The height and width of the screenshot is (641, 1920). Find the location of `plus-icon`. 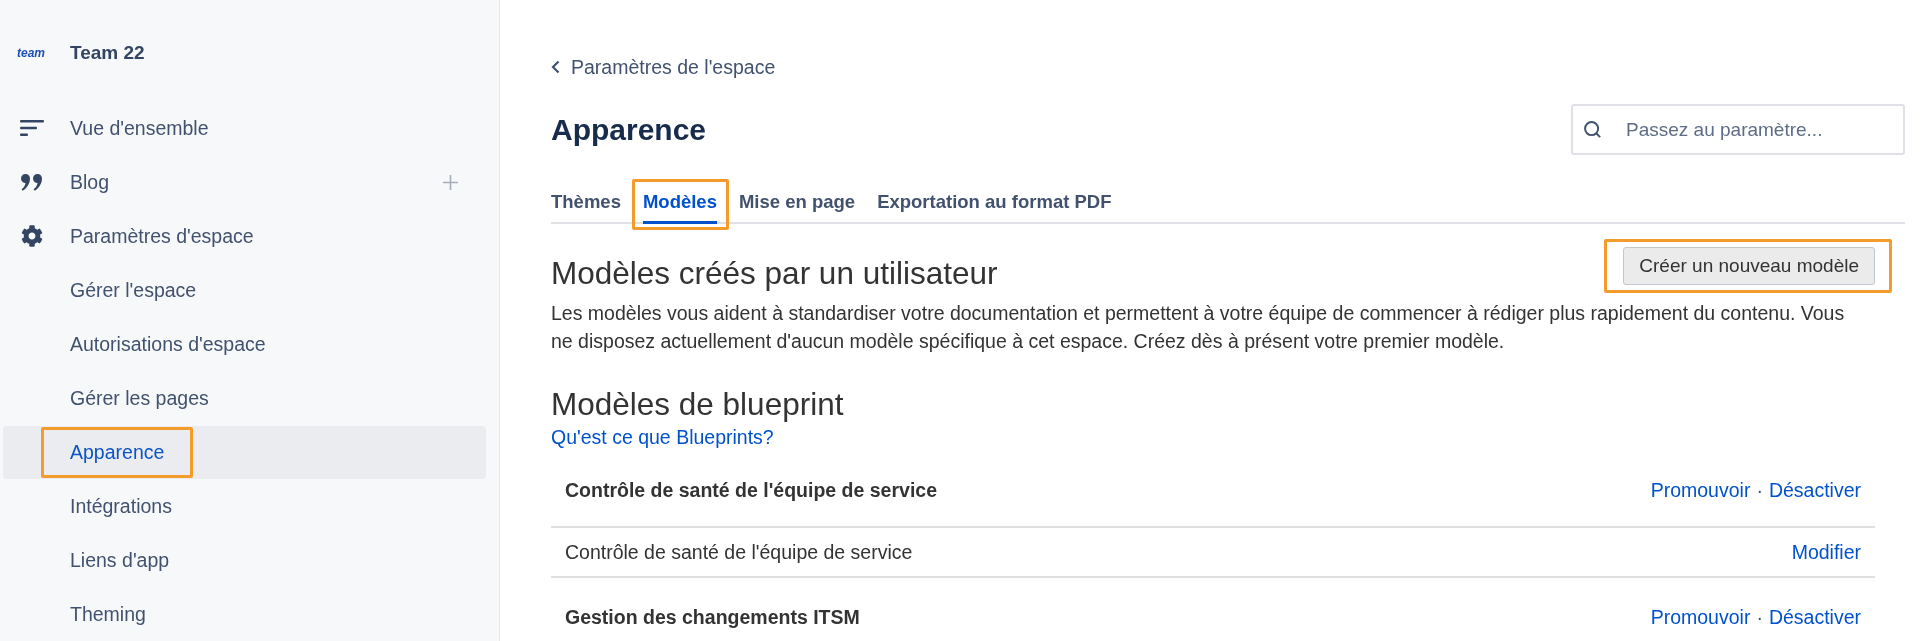

plus-icon is located at coordinates (450, 182).